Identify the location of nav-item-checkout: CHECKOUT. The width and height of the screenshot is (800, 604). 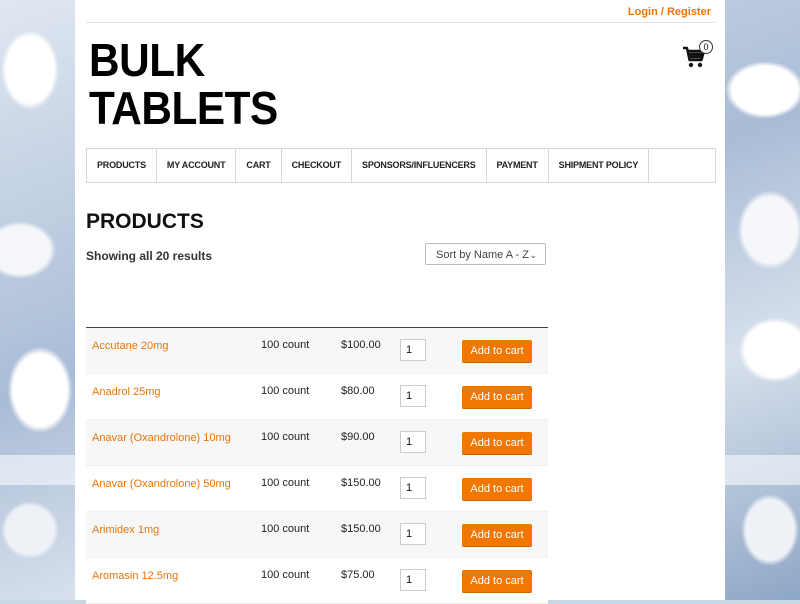
(317, 165).